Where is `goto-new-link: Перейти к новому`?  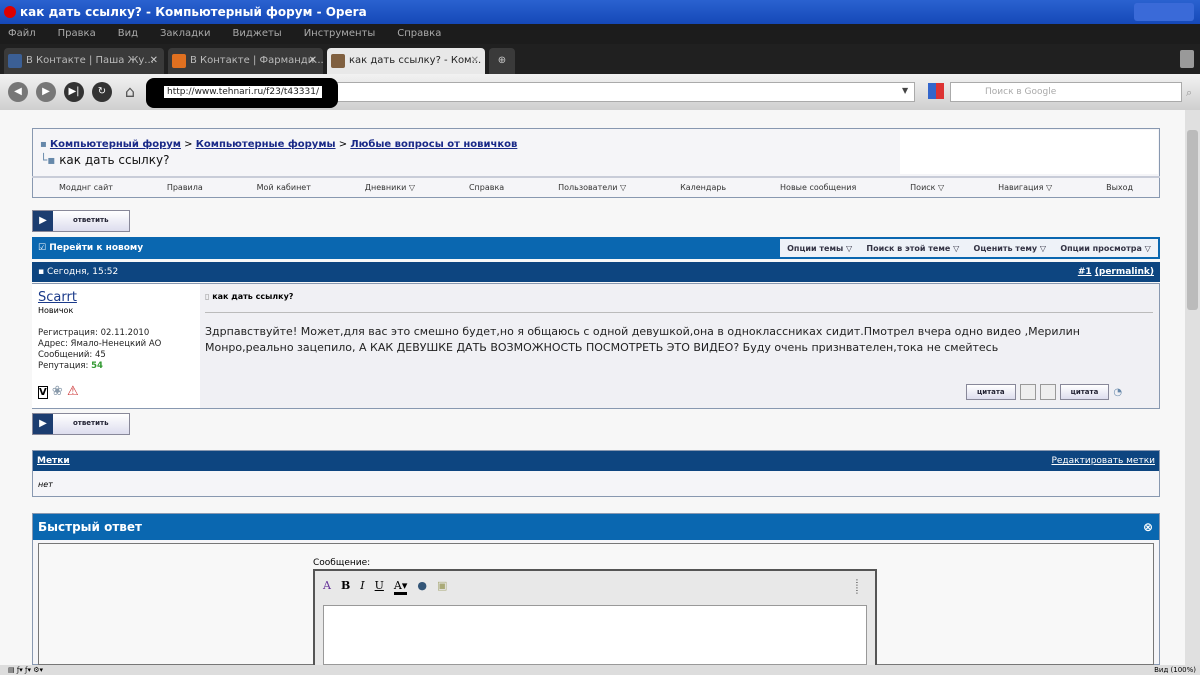
goto-new-link: Перейти к новому is located at coordinates (96, 248).